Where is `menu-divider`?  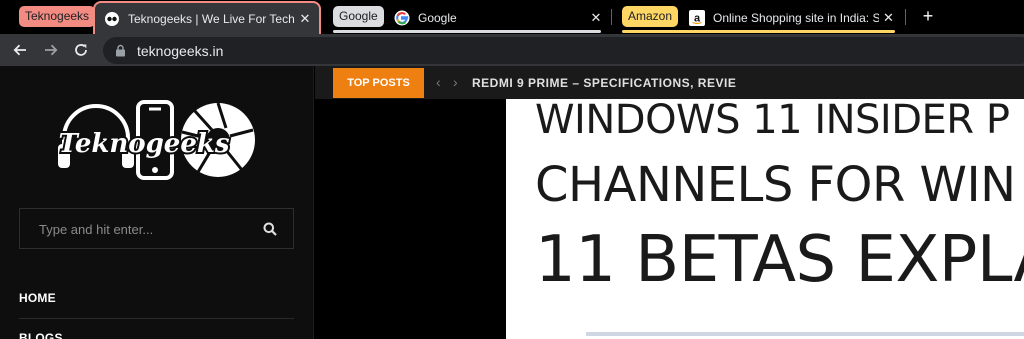 menu-divider is located at coordinates (156, 318).